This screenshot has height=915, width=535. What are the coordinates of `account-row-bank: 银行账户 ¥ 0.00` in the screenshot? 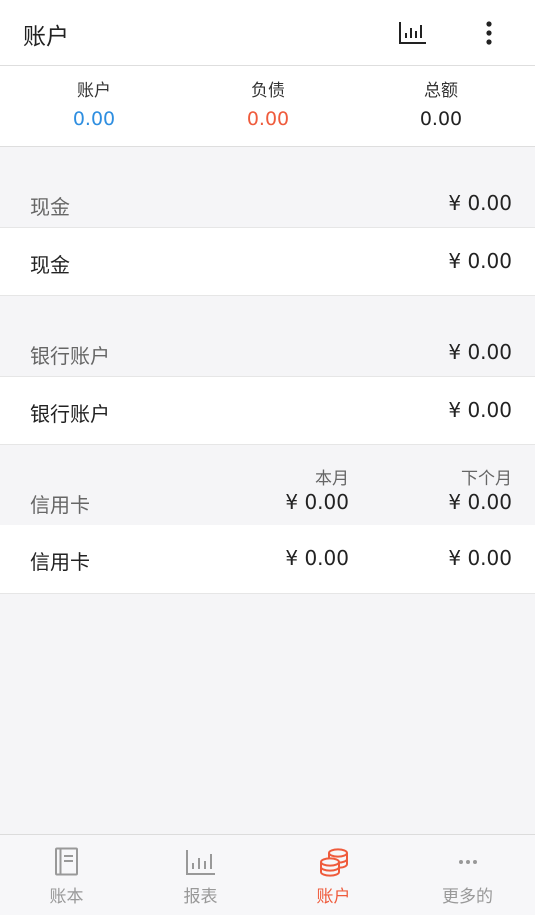 It's located at (267, 410).